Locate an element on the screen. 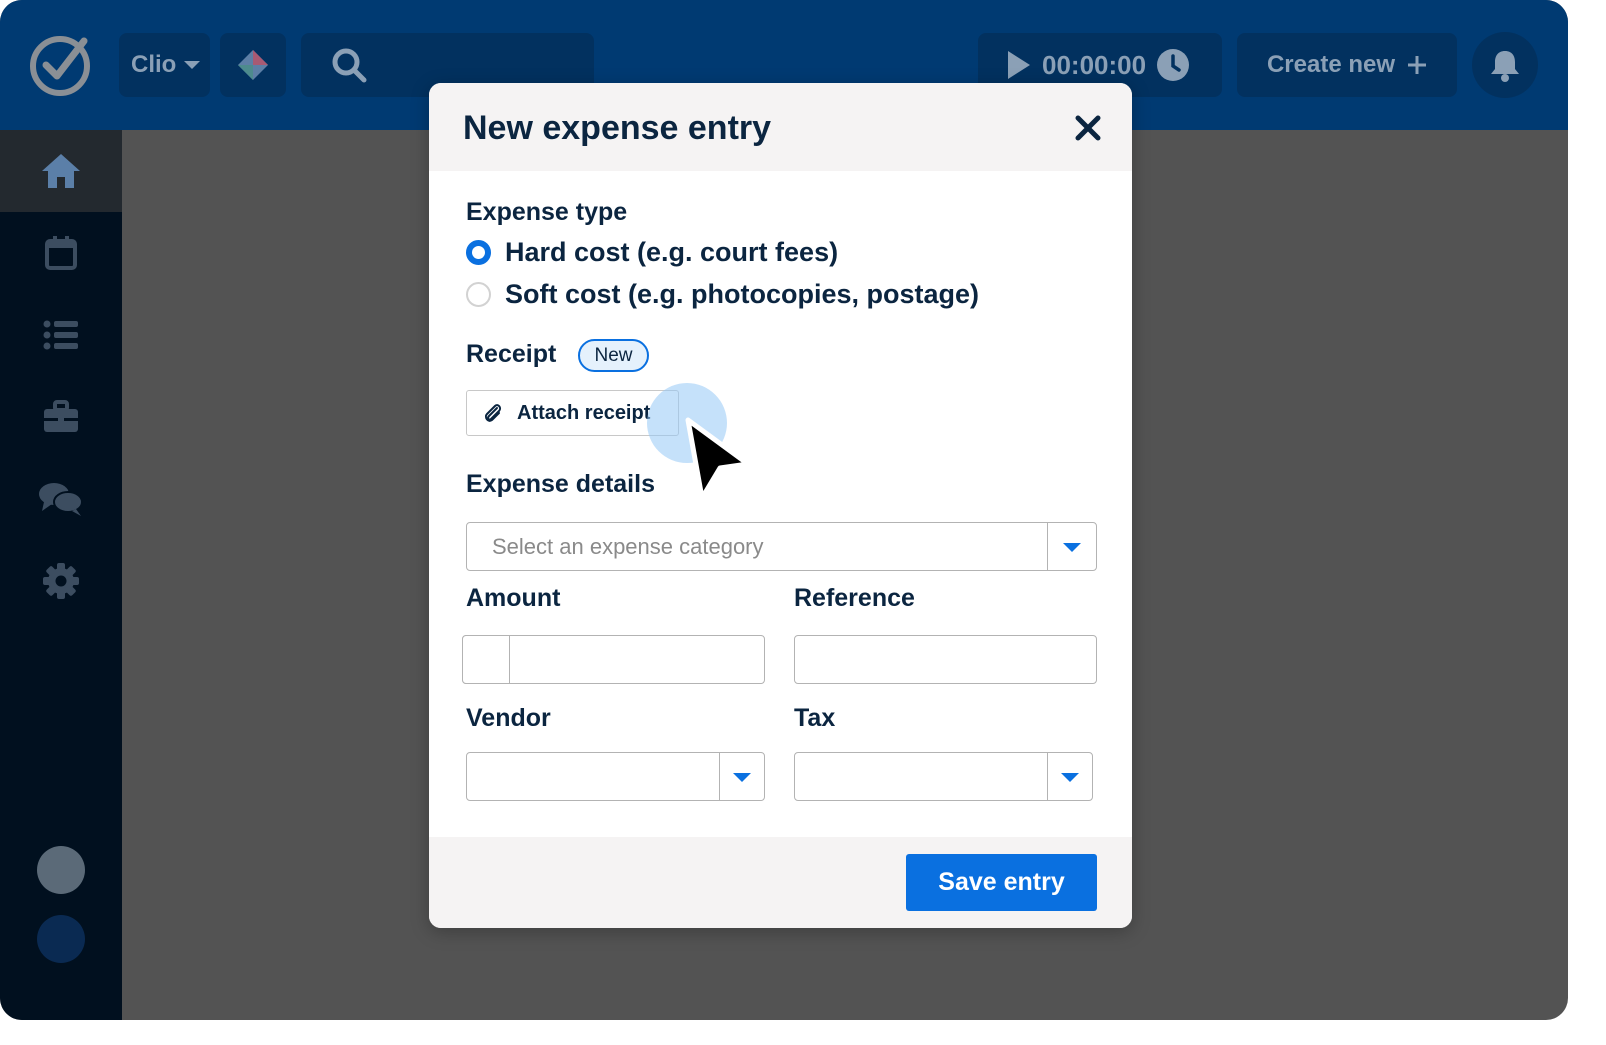 This screenshot has height=1045, width=1606. category-placeholder: Select an expense category is located at coordinates (628, 546).